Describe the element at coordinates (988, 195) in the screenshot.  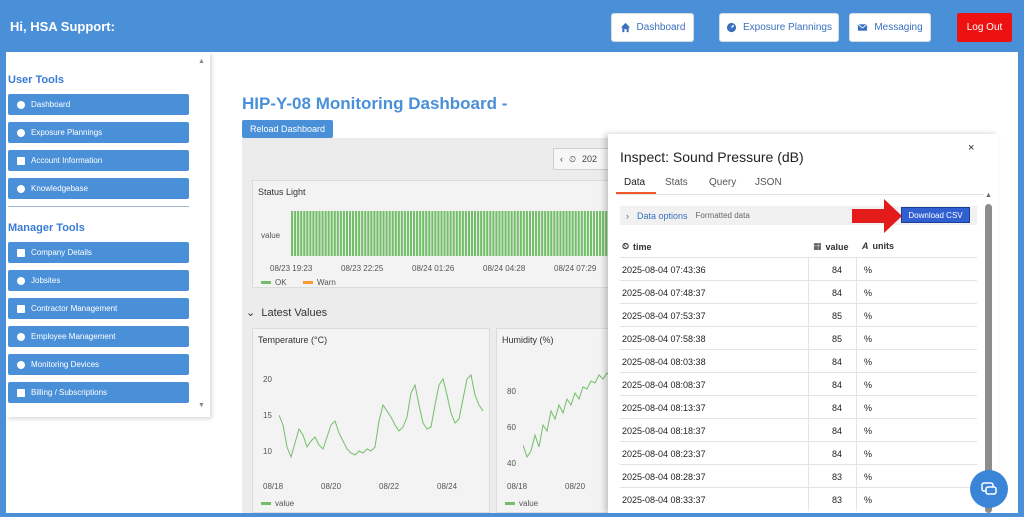
I see `drawer-scroll-up-icon: ▲` at that location.